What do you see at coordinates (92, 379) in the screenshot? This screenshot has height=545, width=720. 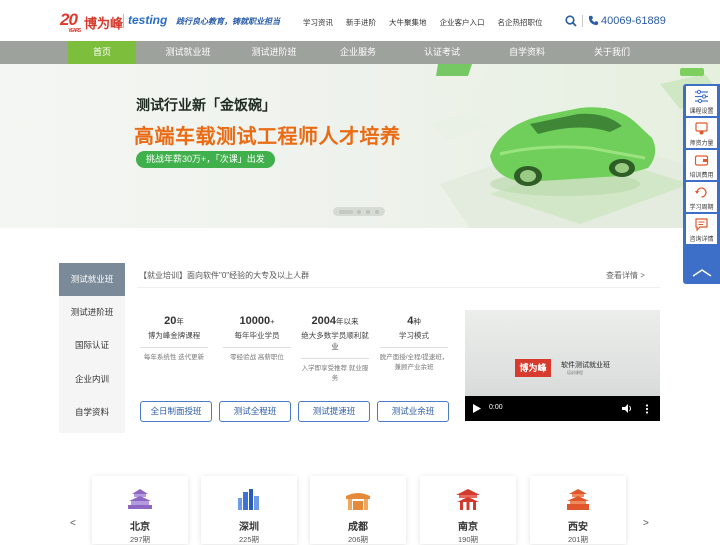 I see `tab-corporate: 企业内训` at bounding box center [92, 379].